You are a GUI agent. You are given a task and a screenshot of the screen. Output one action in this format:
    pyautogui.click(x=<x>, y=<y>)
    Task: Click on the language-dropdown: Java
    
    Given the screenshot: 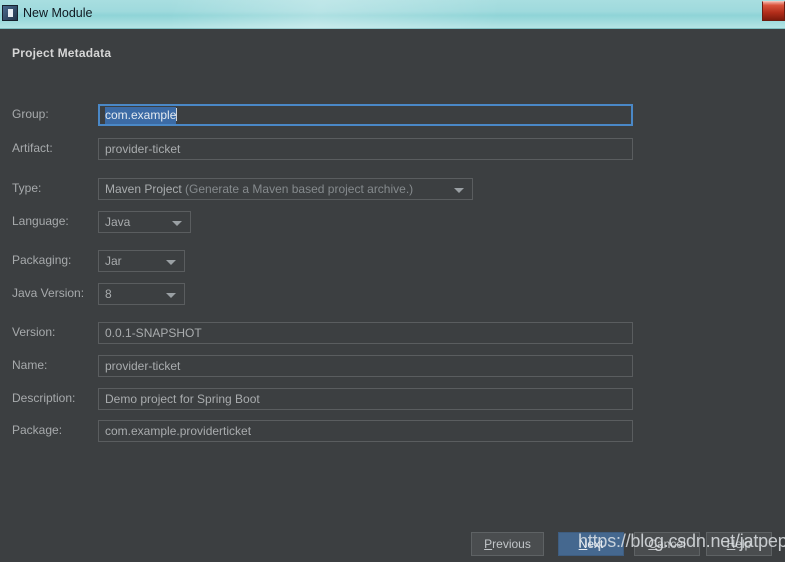 What is the action you would take?
    pyautogui.click(x=144, y=222)
    